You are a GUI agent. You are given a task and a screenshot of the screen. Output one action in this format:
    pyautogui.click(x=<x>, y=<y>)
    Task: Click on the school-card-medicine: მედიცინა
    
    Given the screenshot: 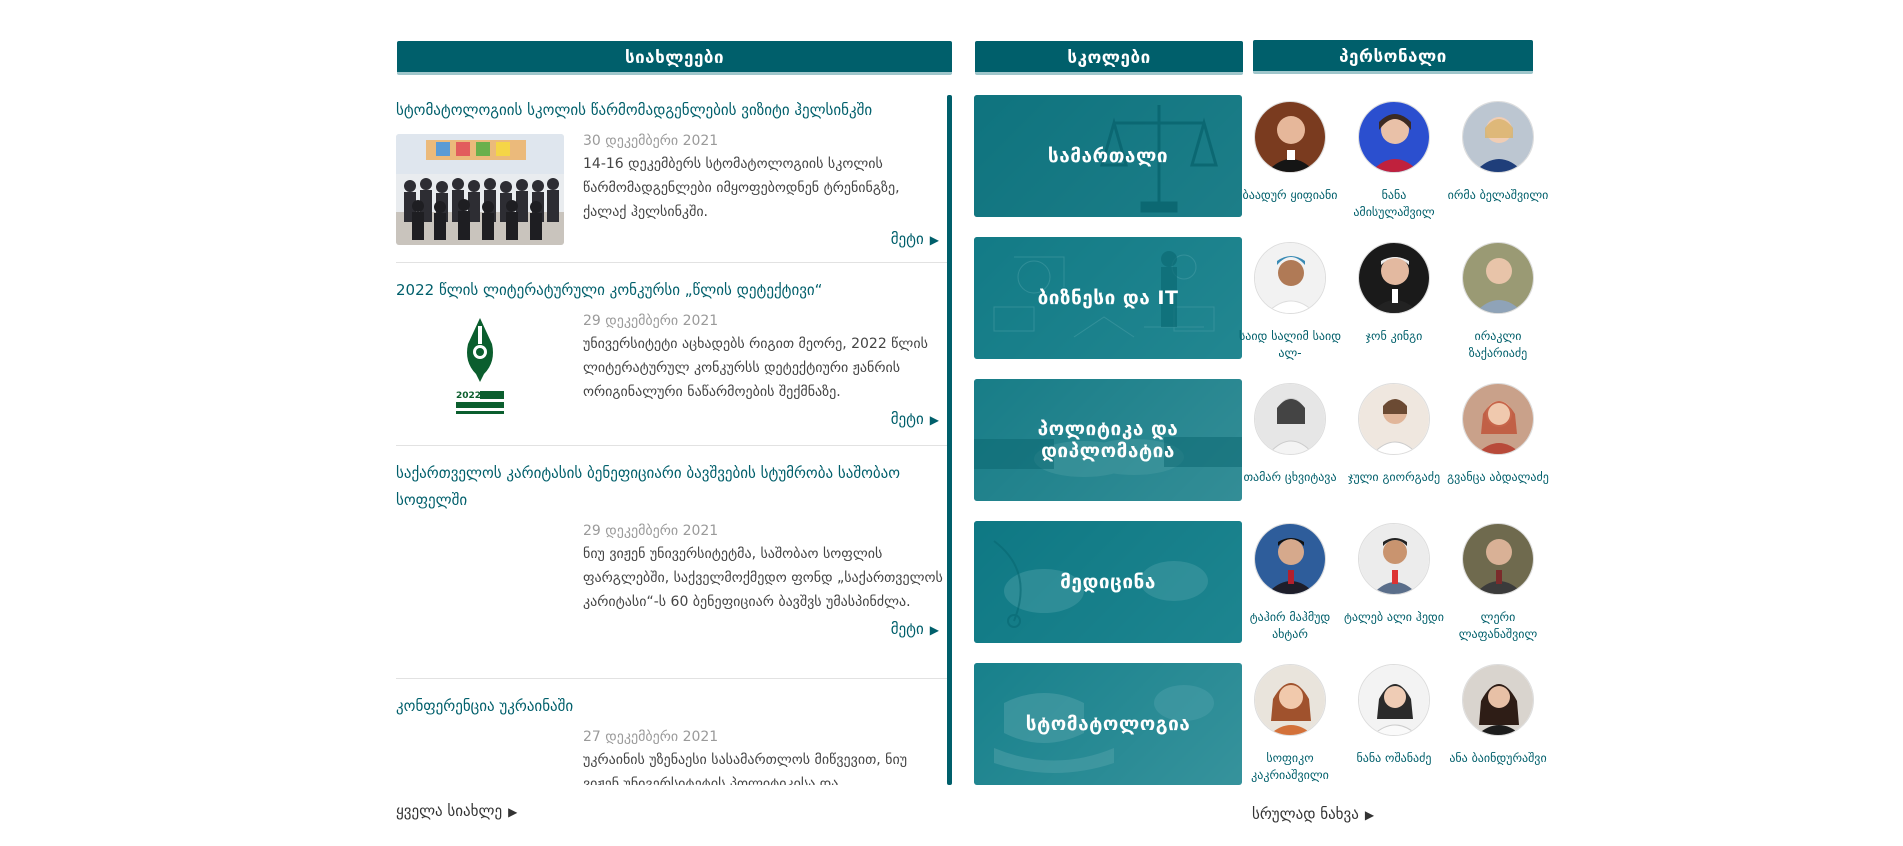 What is the action you would take?
    pyautogui.click(x=1108, y=582)
    